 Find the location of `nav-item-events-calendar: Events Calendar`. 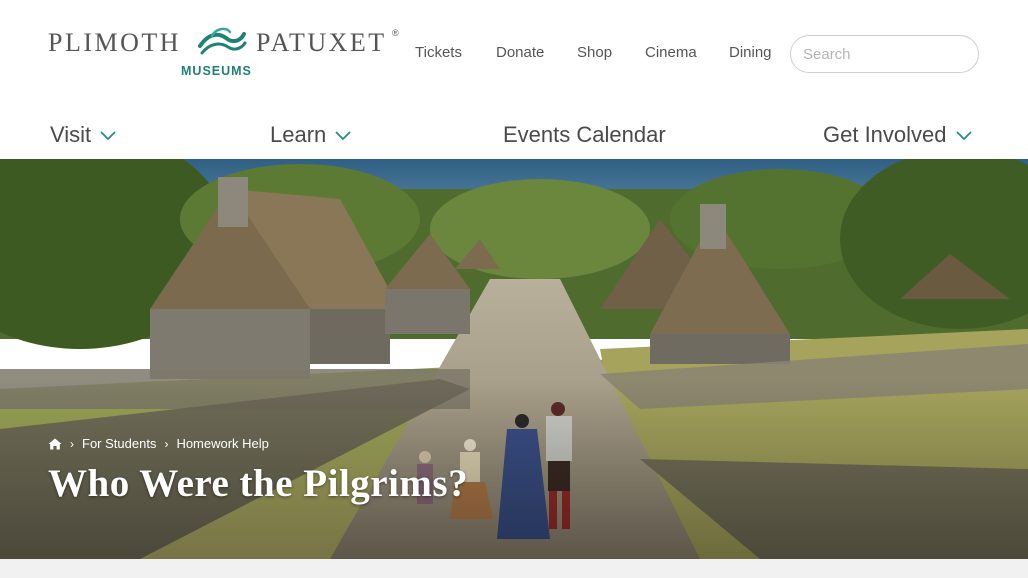

nav-item-events-calendar: Events Calendar is located at coordinates (584, 135).